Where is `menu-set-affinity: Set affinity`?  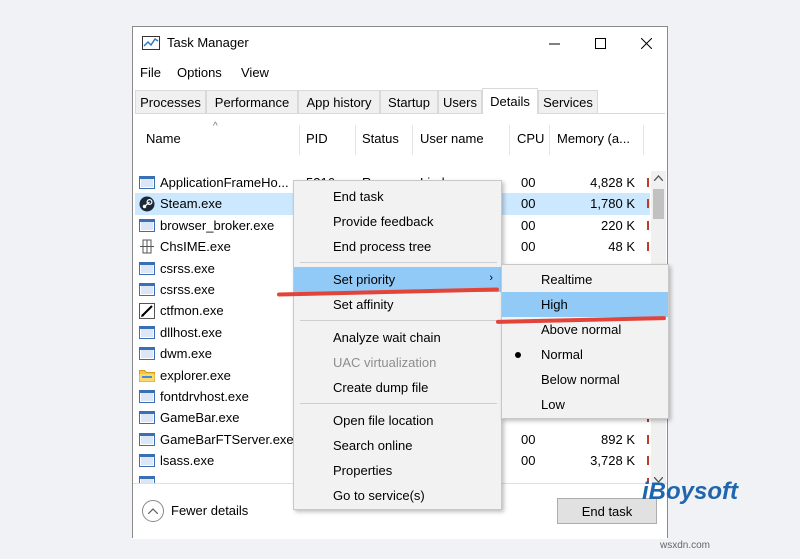 menu-set-affinity: Set affinity is located at coordinates (397, 304).